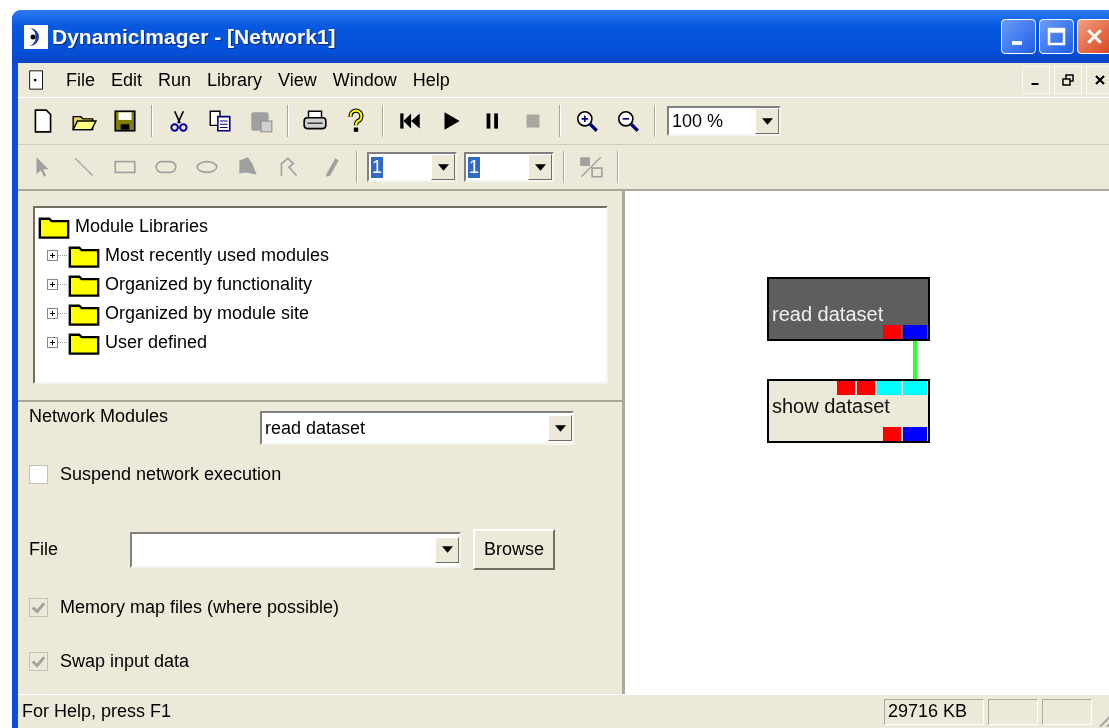 The image size is (1109, 728). Describe the element at coordinates (125, 661) in the screenshot. I see `checkbox-label: Swap input data` at that location.